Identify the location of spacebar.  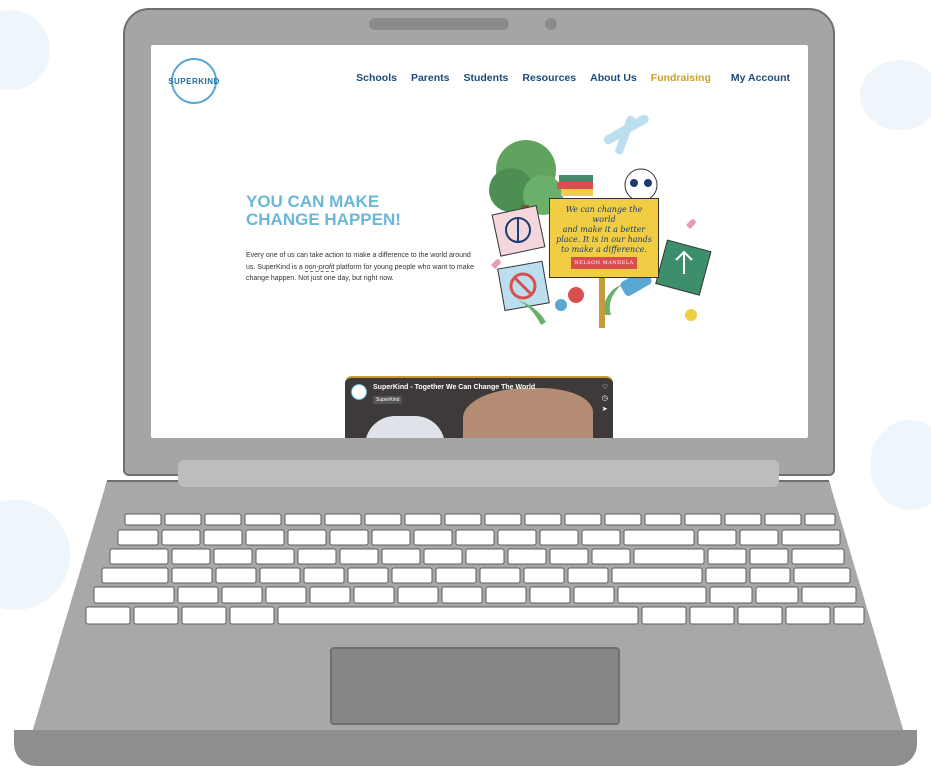
(458, 615).